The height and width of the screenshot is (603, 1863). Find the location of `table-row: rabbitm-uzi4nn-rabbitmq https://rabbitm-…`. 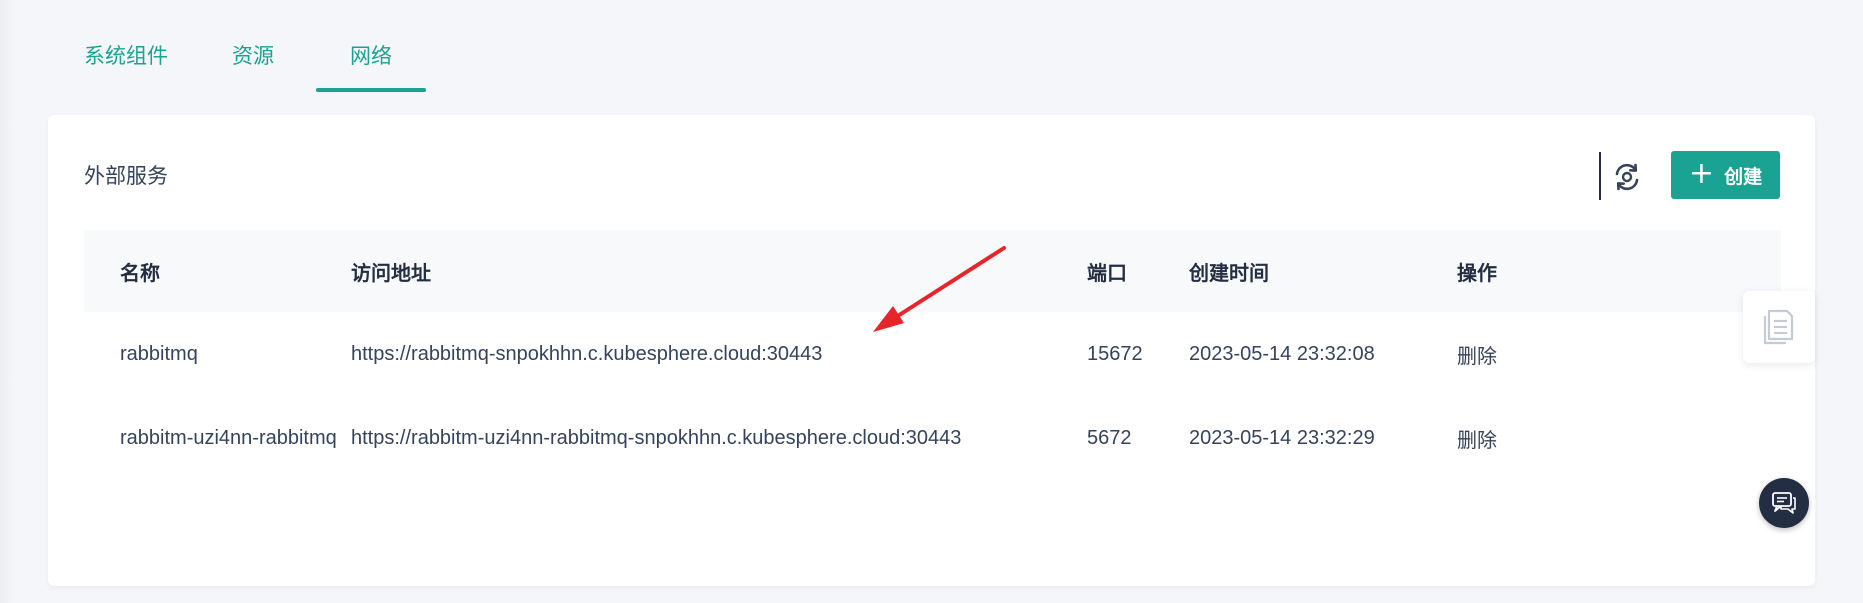

table-row: rabbitm-uzi4nn-rabbitmq https://rabbitm-… is located at coordinates (932, 438).